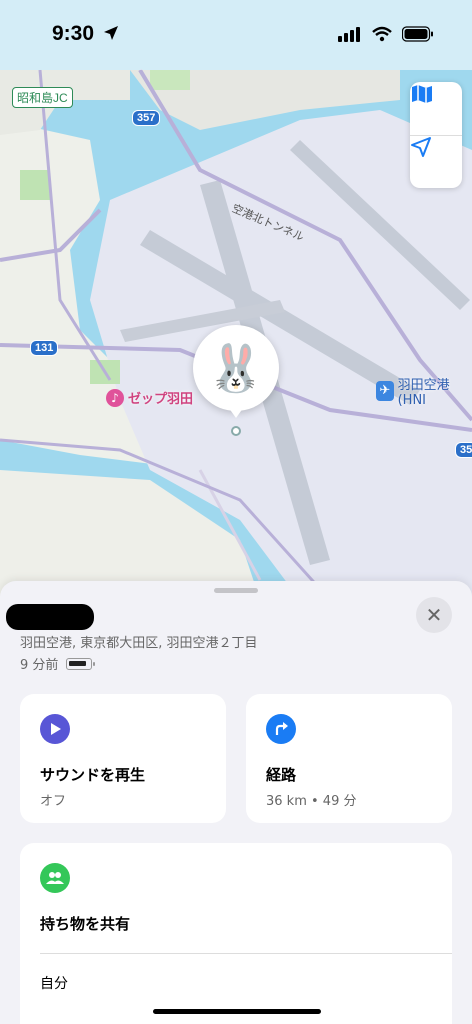  Describe the element at coordinates (436, 135) in the screenshot. I see `map-controls` at that location.